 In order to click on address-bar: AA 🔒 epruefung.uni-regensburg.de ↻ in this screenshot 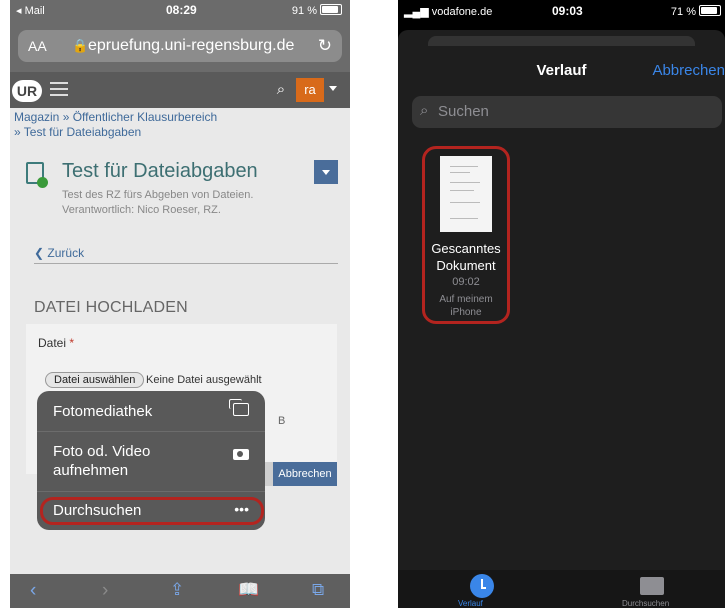, I will do `click(180, 46)`.